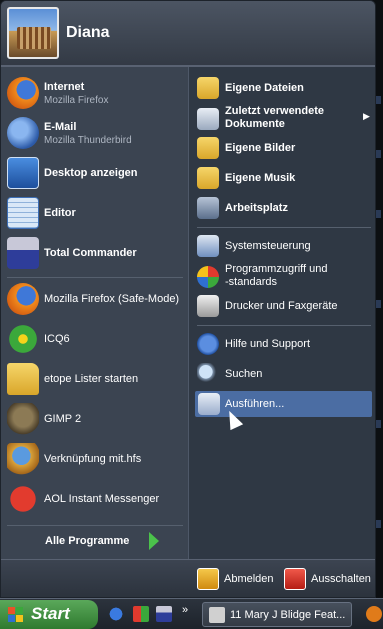  I want to click on user-avatar, so click(33, 33).